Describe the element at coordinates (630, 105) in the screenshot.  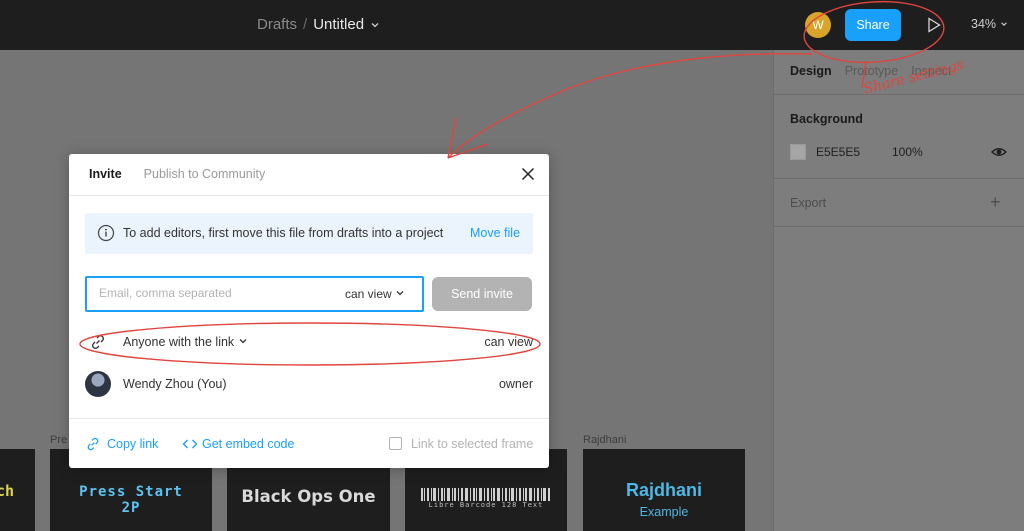
I see `annotation-arrow` at that location.